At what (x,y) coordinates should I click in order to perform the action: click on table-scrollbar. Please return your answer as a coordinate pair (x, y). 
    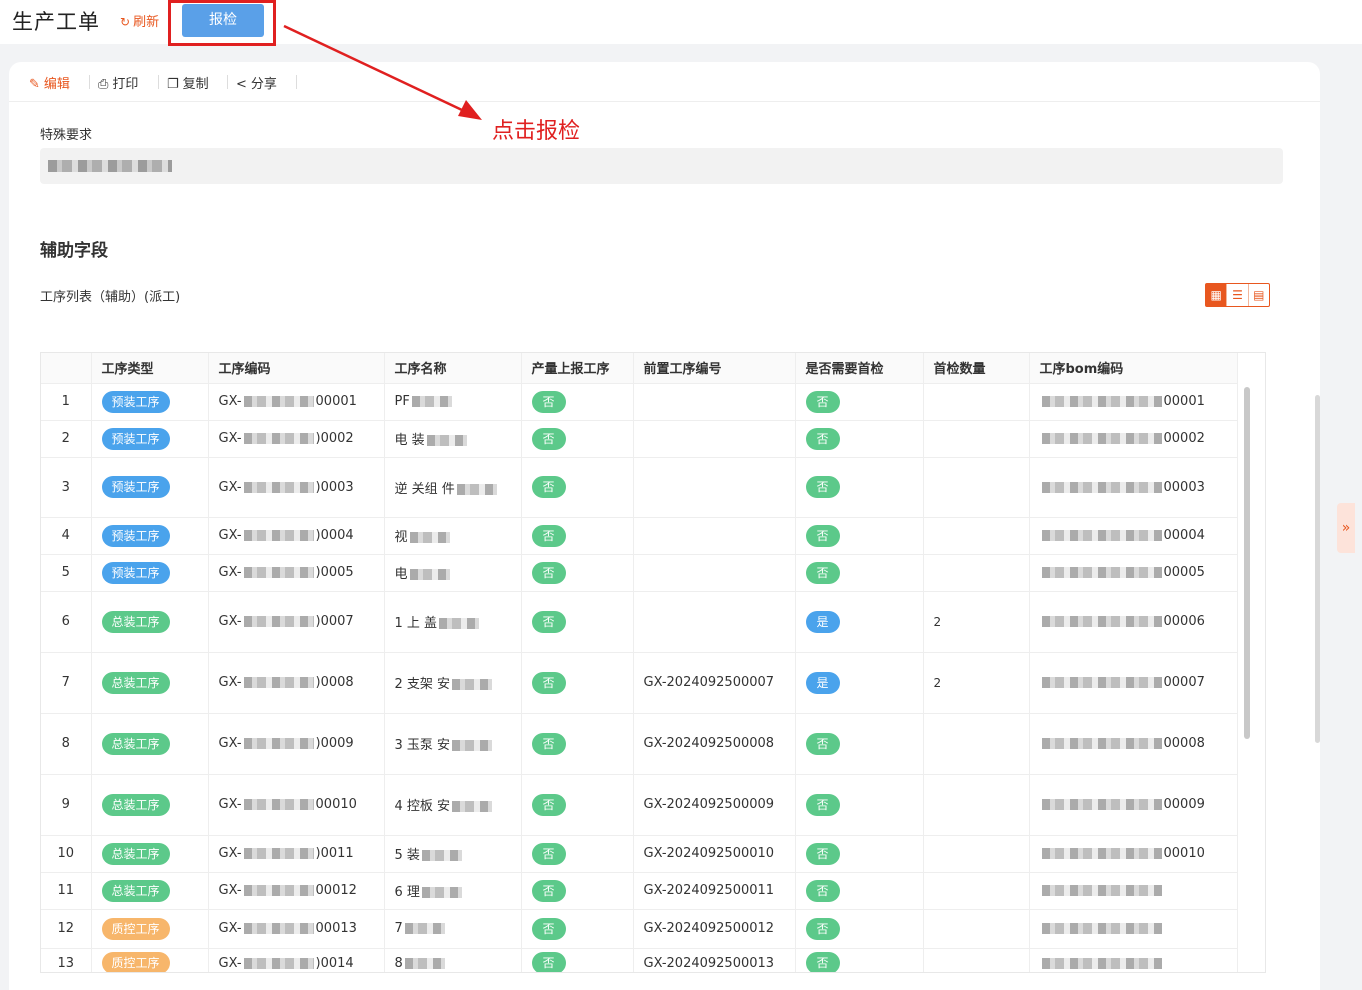
    Looking at the image, I should click on (1247, 563).